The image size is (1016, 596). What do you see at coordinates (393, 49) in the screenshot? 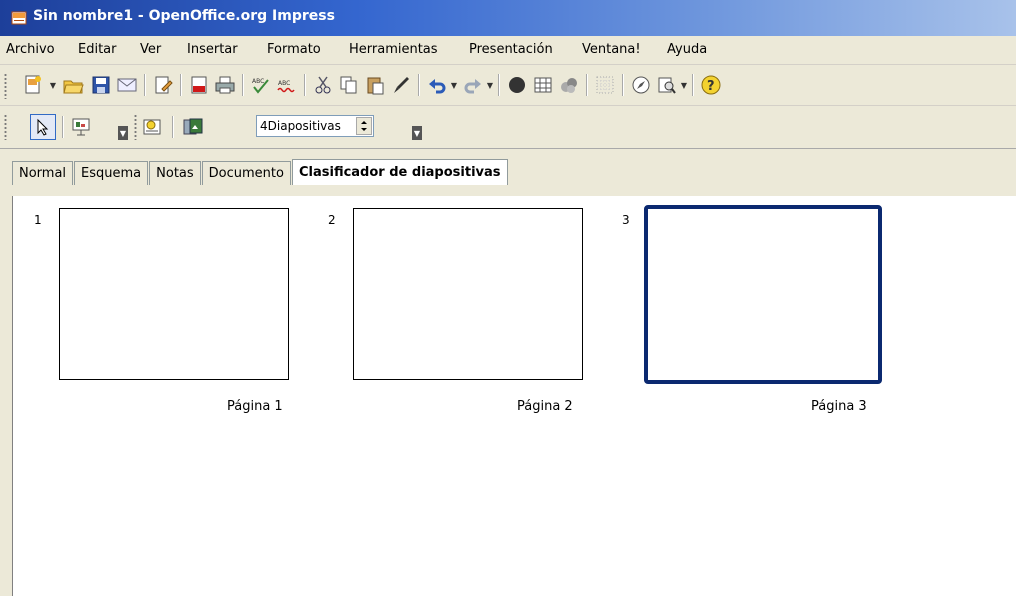
I see `menu-herramientas: Herramientas` at bounding box center [393, 49].